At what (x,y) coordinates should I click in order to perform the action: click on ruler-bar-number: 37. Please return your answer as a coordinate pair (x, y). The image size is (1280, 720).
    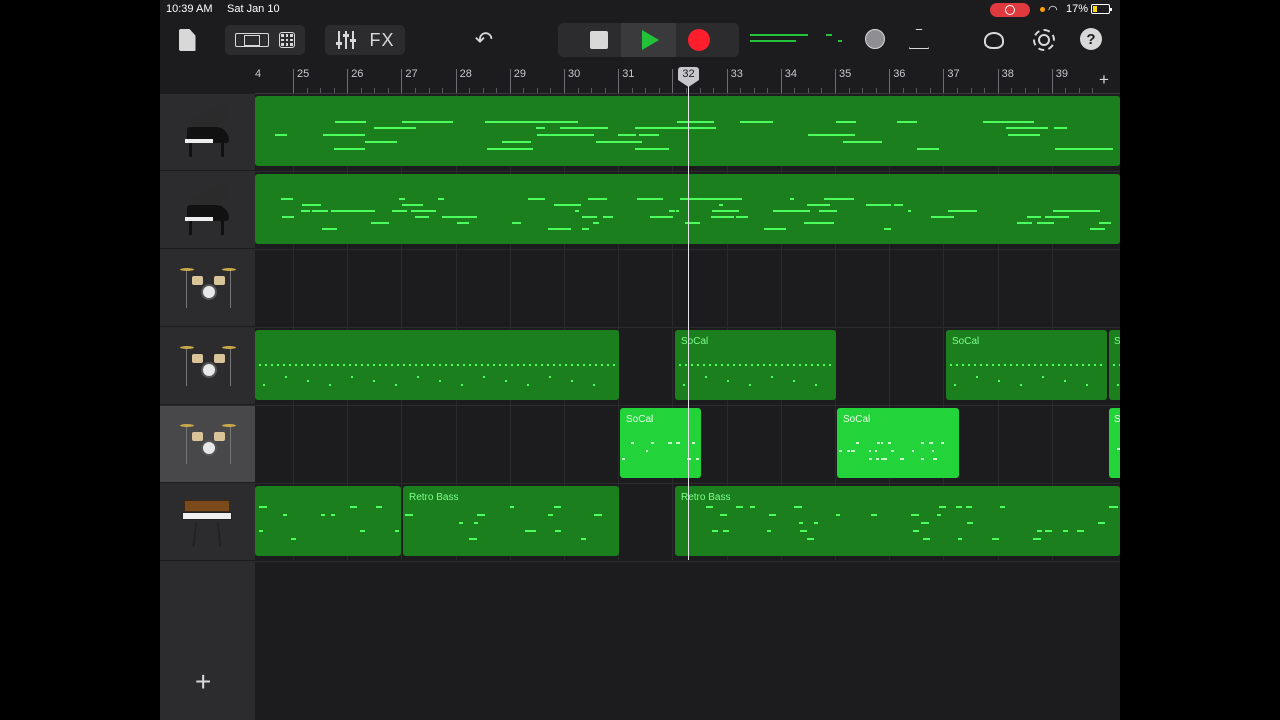
    Looking at the image, I should click on (953, 74).